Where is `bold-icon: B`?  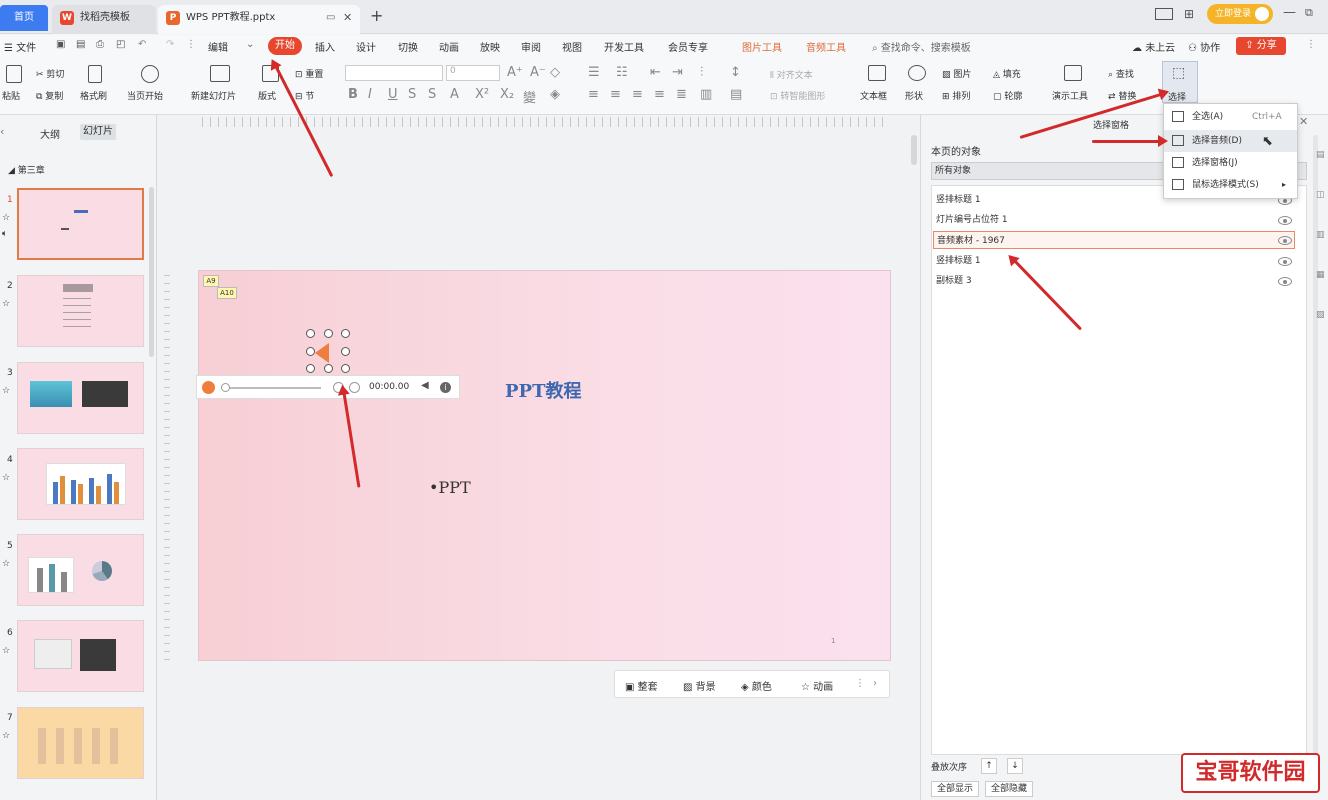 bold-icon: B is located at coordinates (353, 94).